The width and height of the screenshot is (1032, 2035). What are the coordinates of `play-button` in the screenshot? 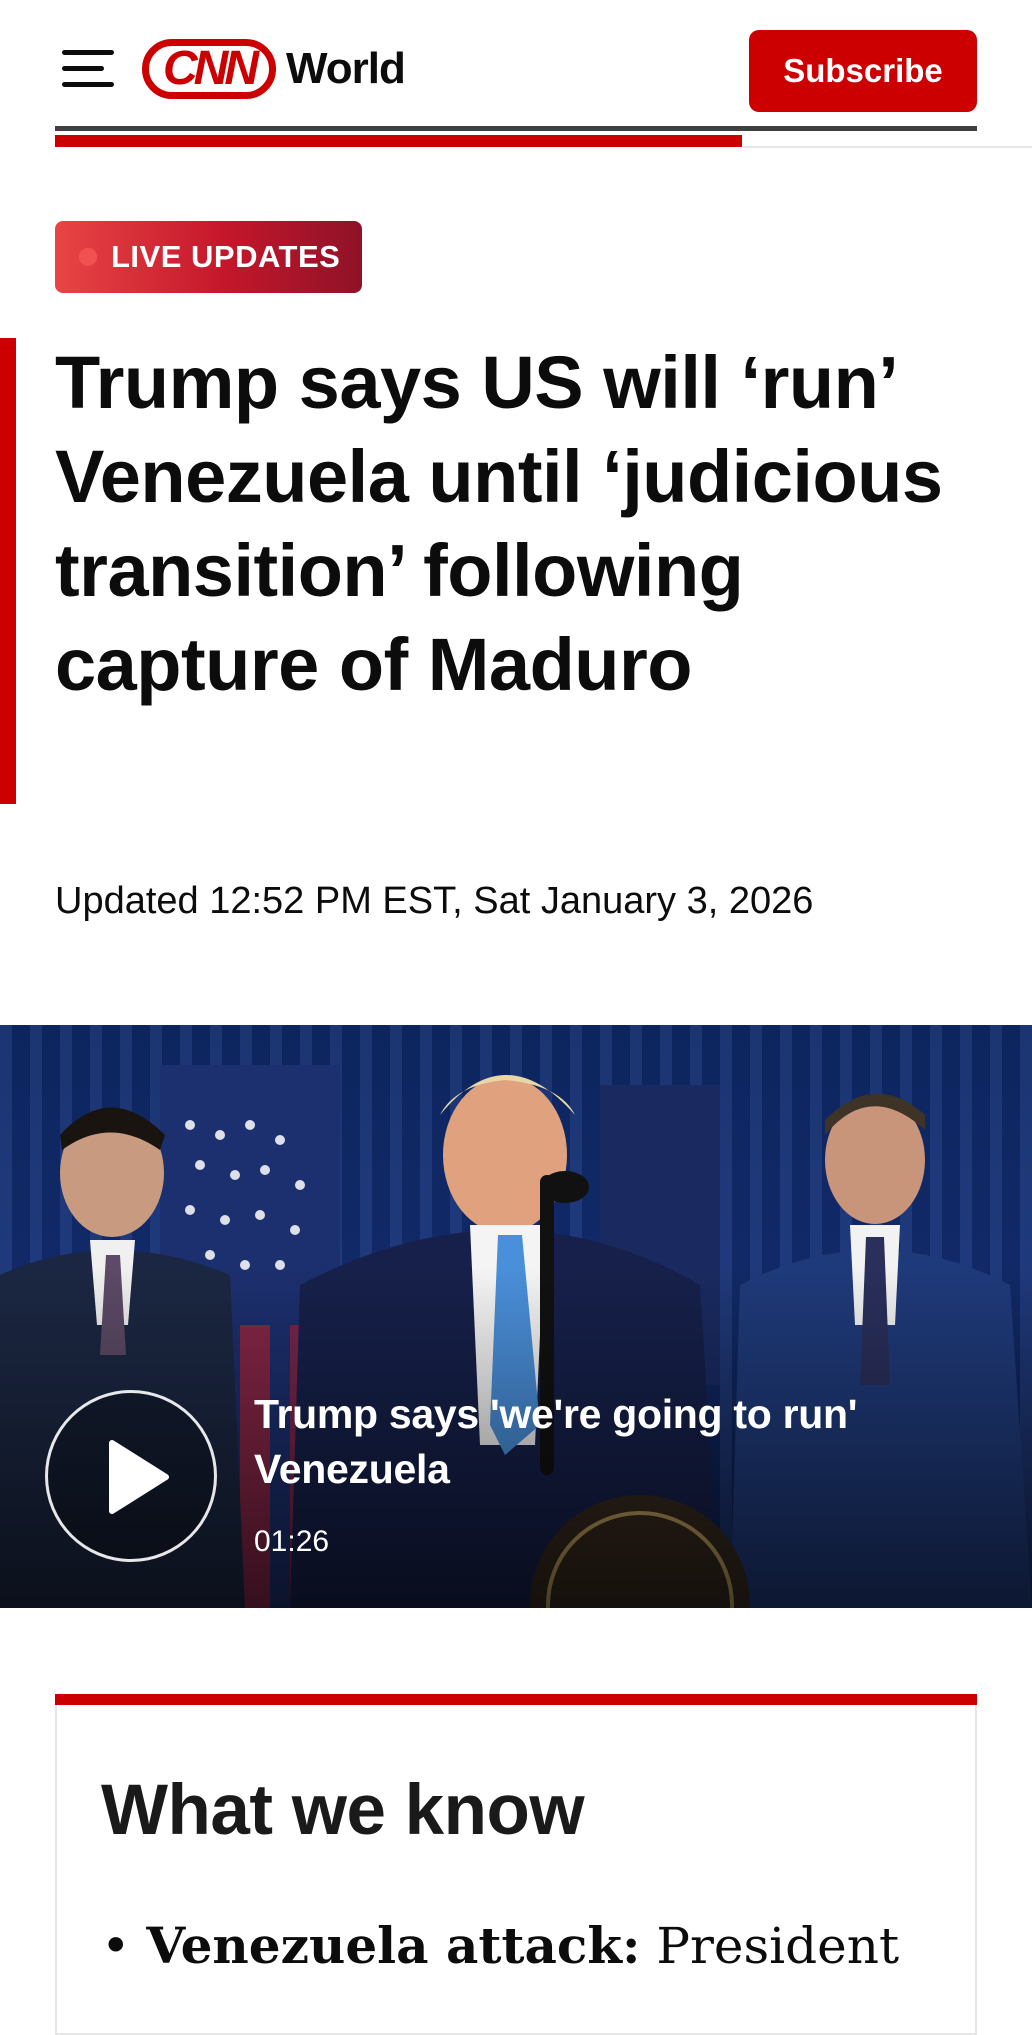 It's located at (131, 1476).